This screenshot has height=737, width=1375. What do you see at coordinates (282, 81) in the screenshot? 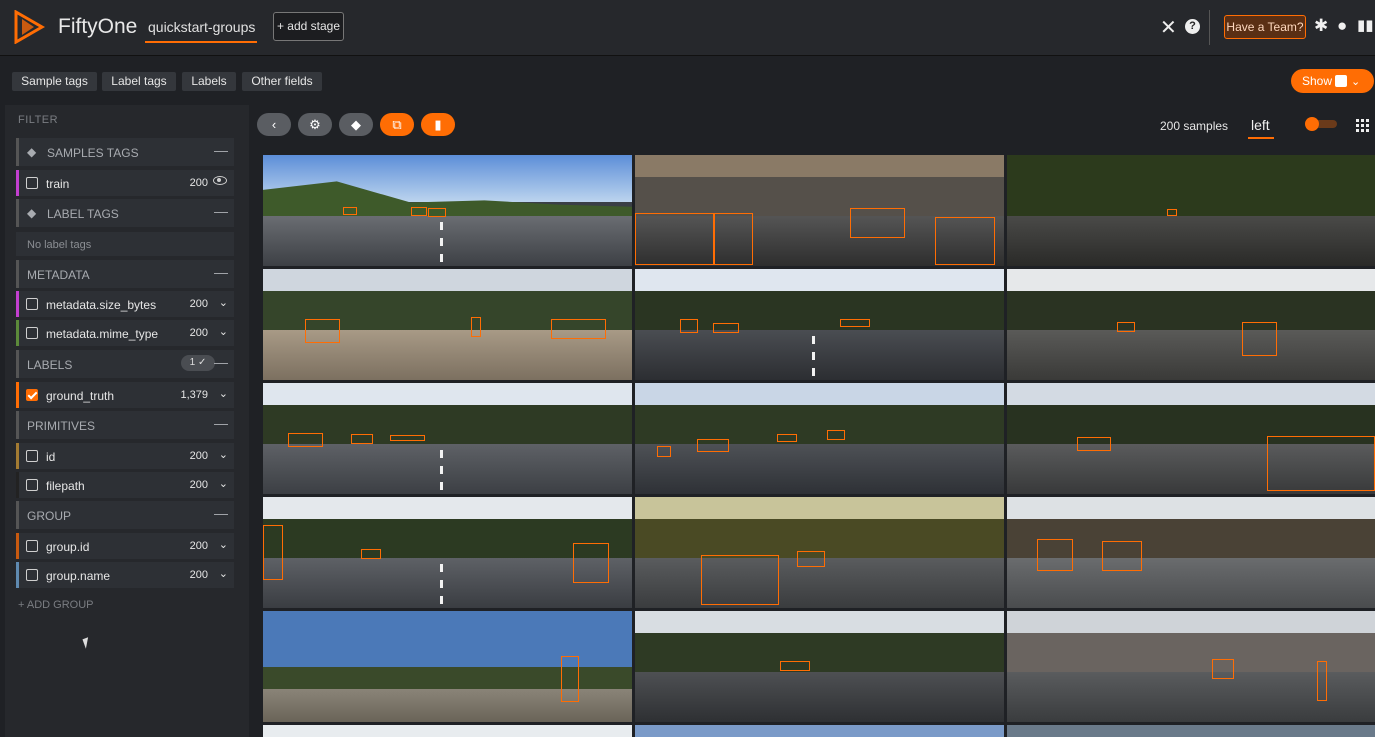
I see `tab-other-fields: Other fields` at bounding box center [282, 81].